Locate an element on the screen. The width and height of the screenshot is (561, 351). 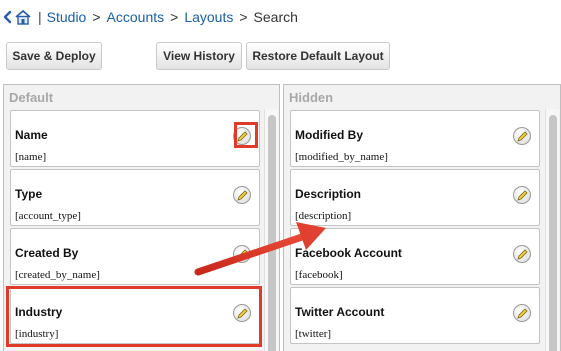
save-deploy-button: Save & Deploy is located at coordinates (54, 56).